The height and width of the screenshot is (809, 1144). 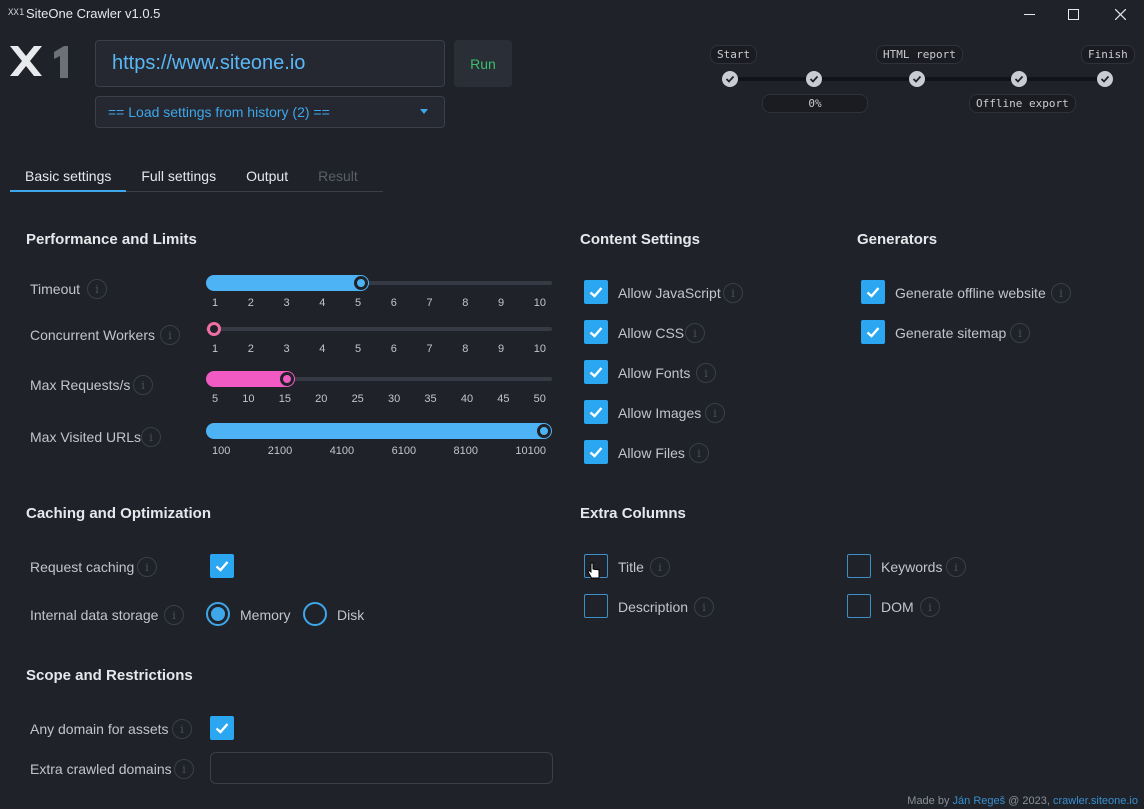 I want to click on history-select-label: == Load settings from history (2) ==, so click(x=219, y=112).